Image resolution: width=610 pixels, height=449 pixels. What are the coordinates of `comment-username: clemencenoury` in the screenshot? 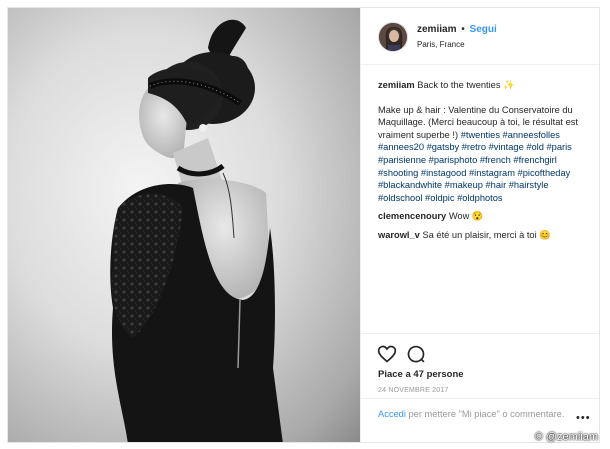 It's located at (412, 216).